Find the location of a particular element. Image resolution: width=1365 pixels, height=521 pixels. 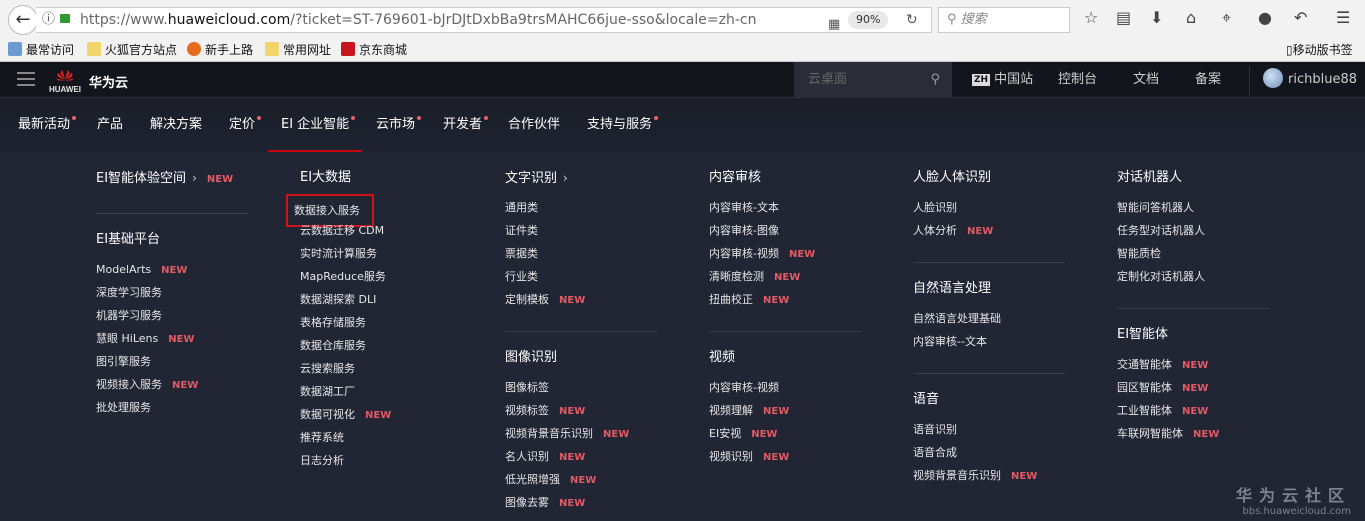

home-icon: ⌂ is located at coordinates (1191, 17).